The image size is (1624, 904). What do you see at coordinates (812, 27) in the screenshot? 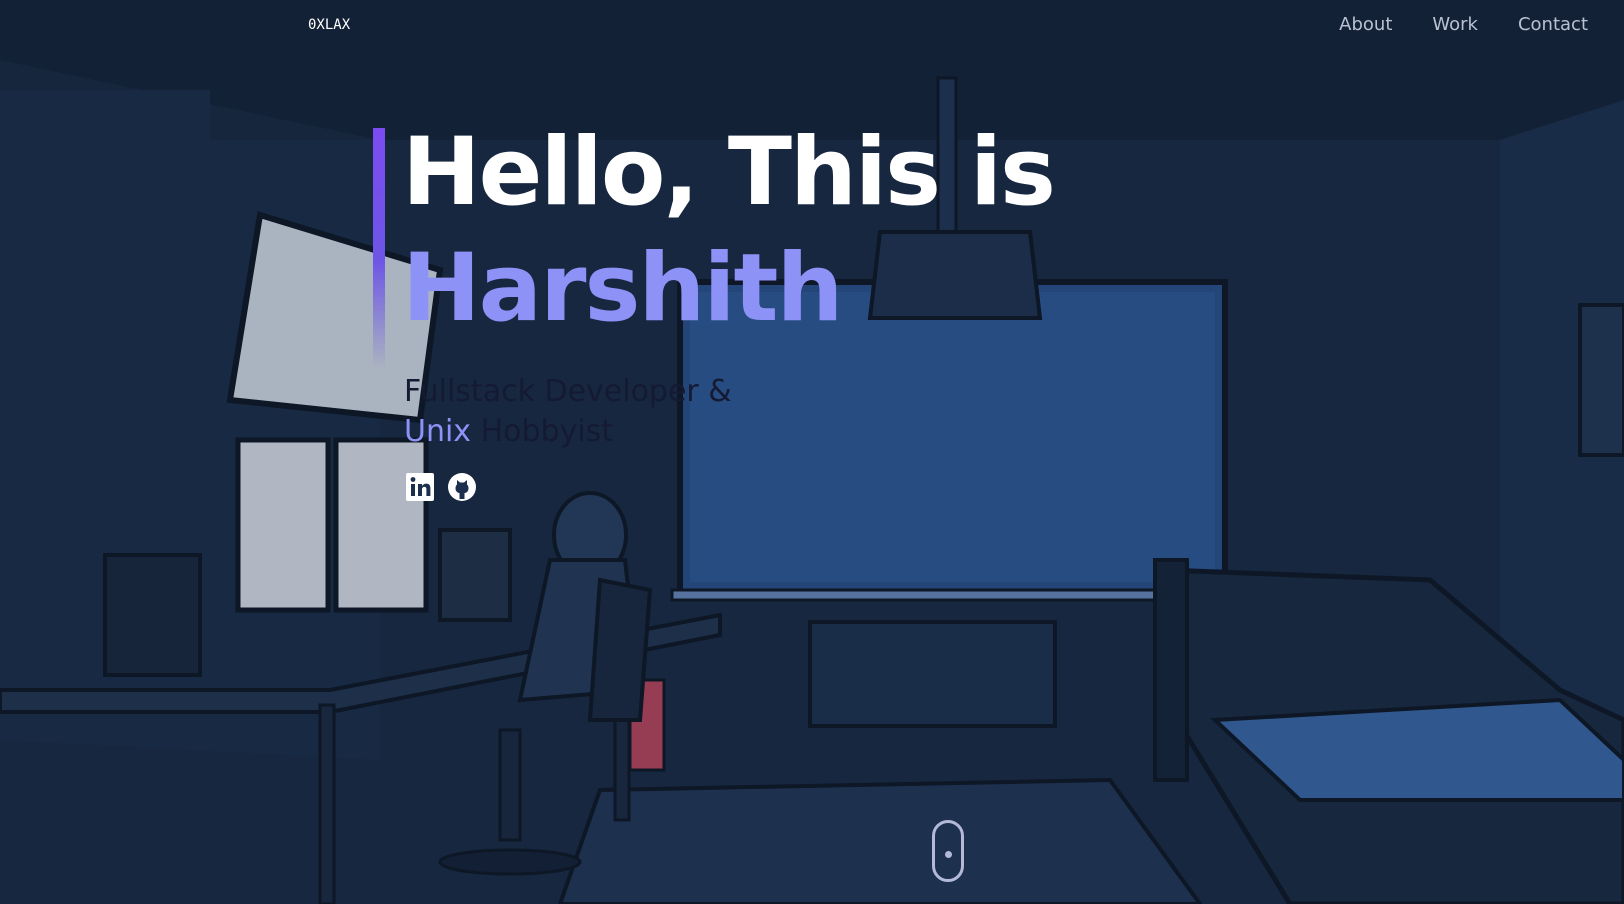
I see `top-navigation: 0XLAX About Work Contact` at bounding box center [812, 27].